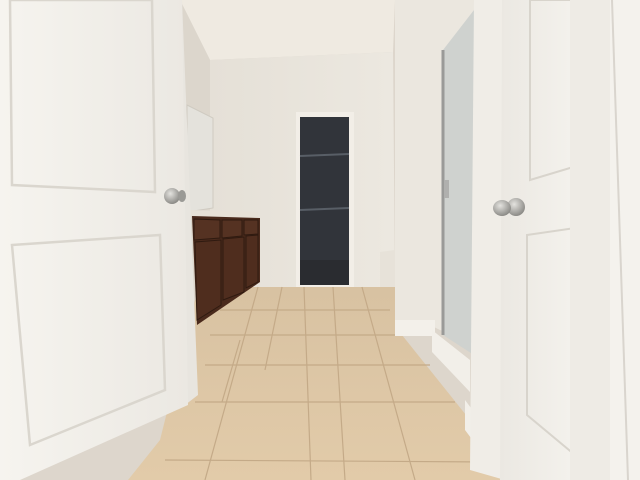 This screenshot has width=640, height=480. I want to click on ceiling, so click(287, 30).